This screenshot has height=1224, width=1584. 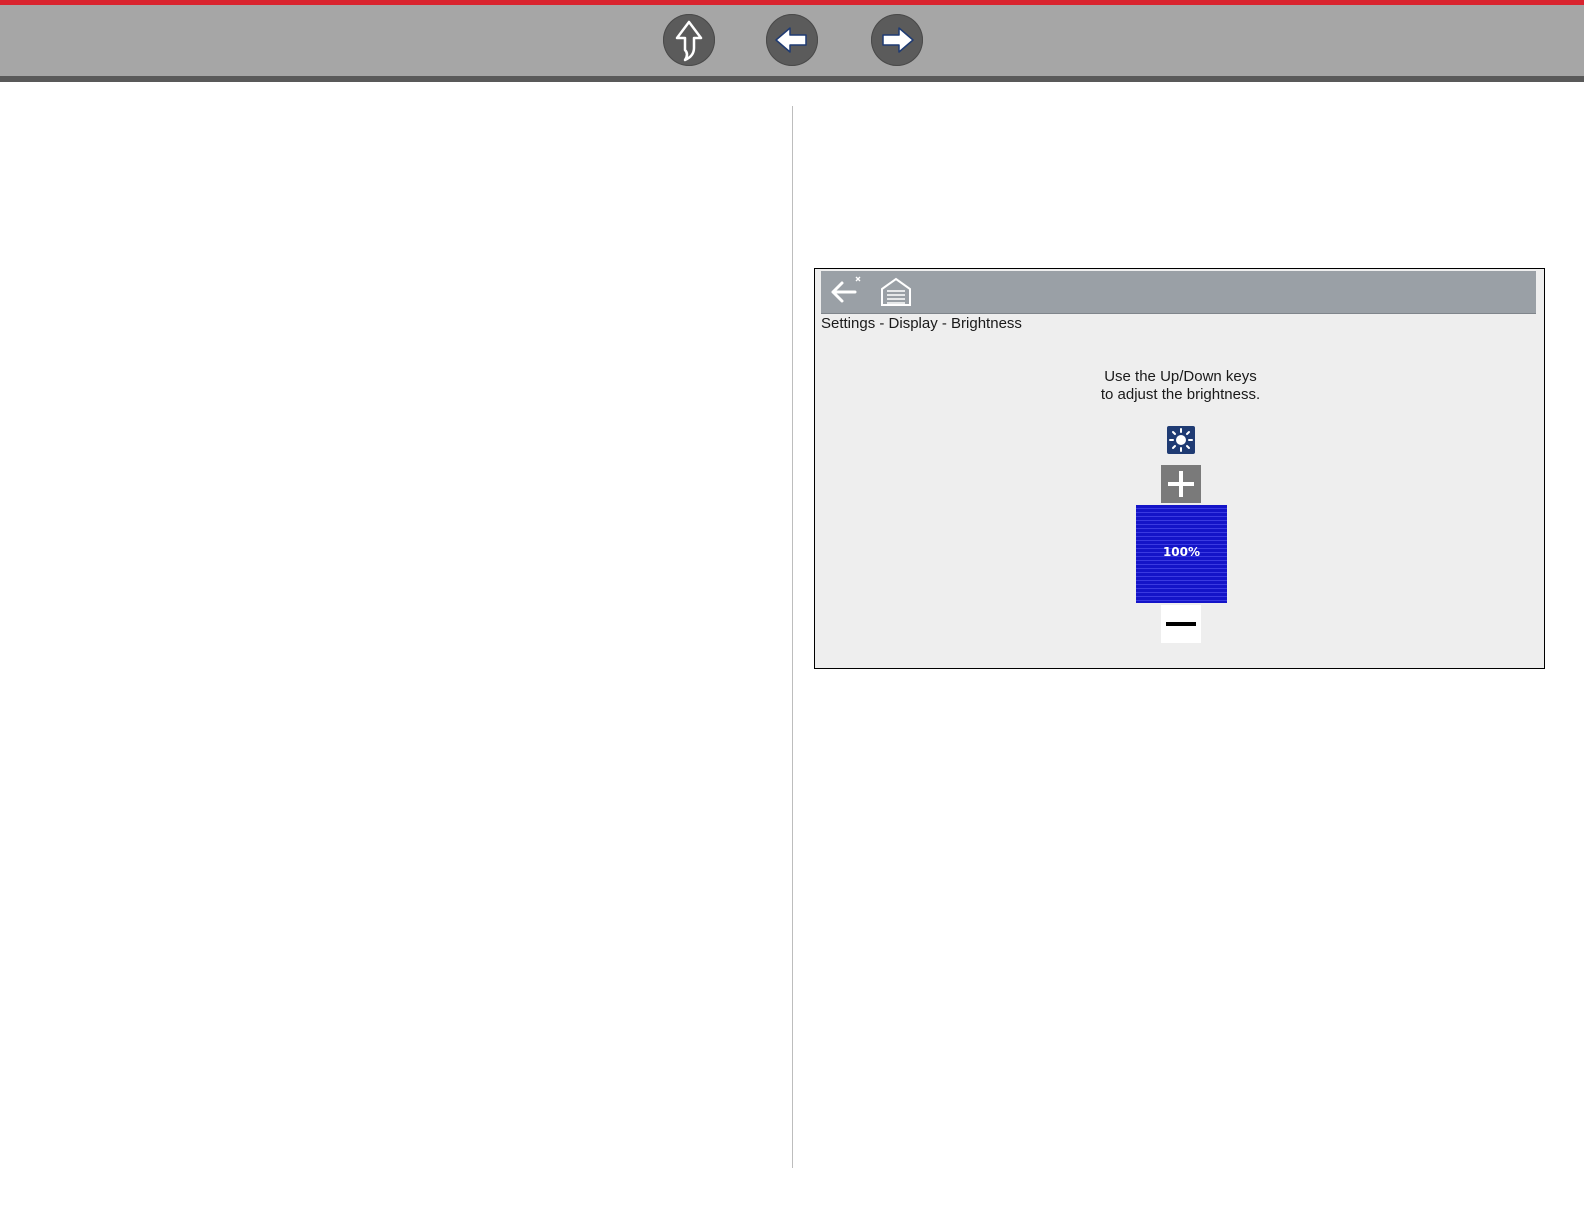 I want to click on back-arrow-icon, so click(x=844, y=292).